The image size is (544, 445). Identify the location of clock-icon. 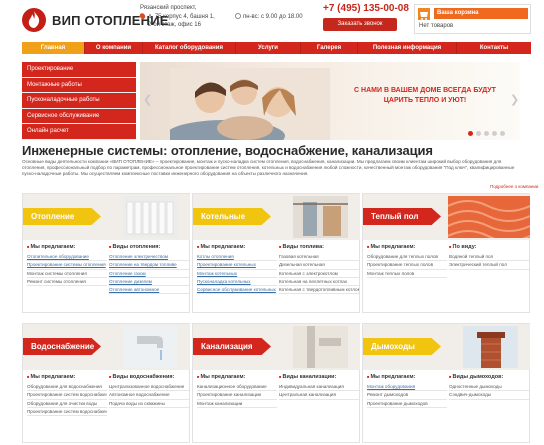
(238, 16).